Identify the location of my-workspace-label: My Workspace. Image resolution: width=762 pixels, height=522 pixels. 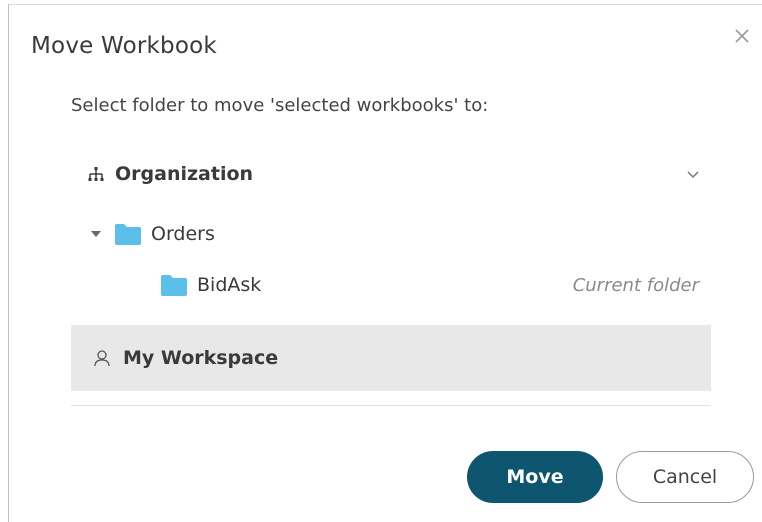
(201, 358).